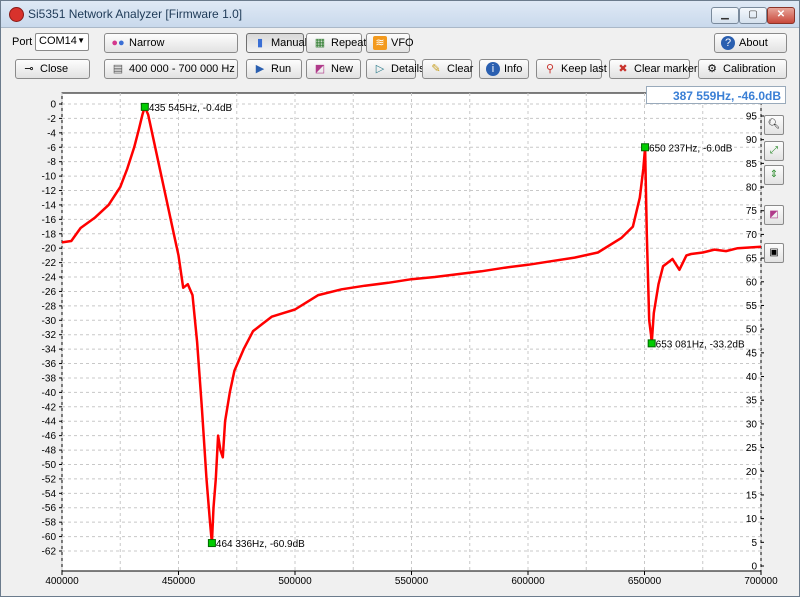 The image size is (800, 597). What do you see at coordinates (49, 451) in the screenshot?
I see `left-tick-label: -48` at bounding box center [49, 451].